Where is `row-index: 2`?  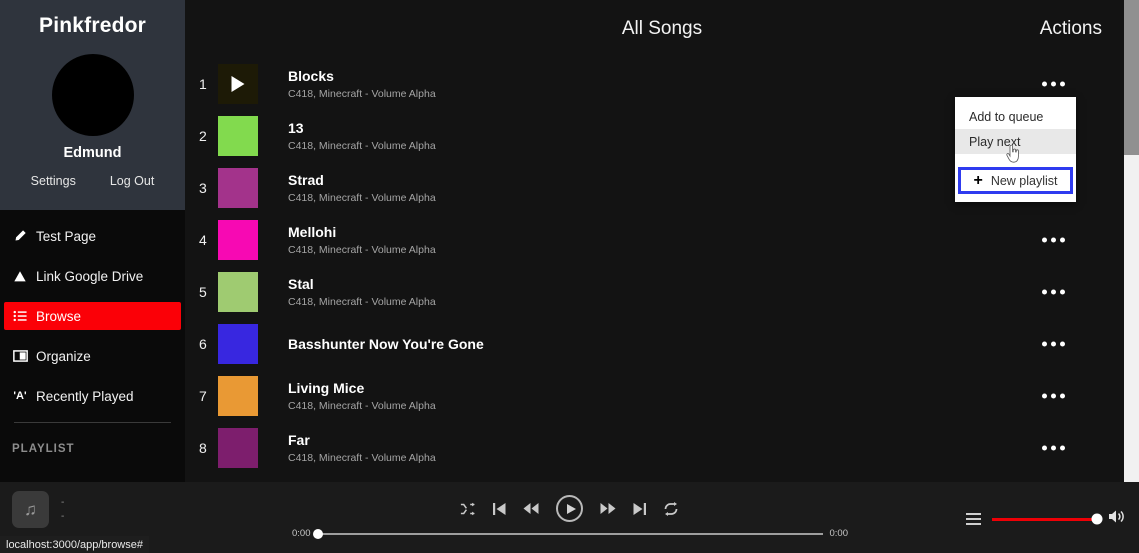 row-index: 2 is located at coordinates (203, 136).